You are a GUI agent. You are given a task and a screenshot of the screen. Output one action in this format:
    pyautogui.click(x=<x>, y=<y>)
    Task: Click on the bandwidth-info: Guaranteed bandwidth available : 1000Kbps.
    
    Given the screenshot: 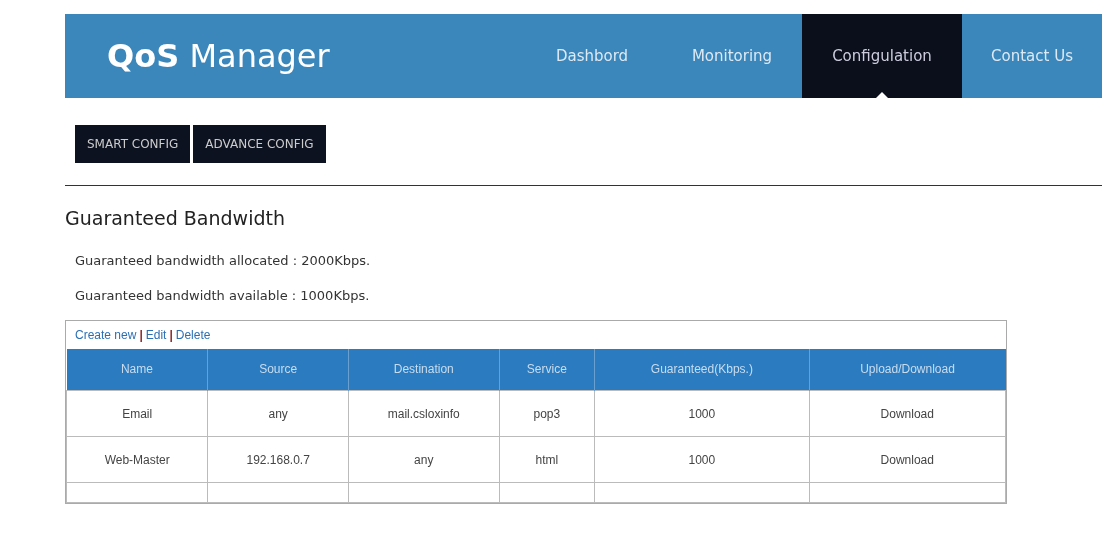 What is the action you would take?
    pyautogui.click(x=223, y=296)
    